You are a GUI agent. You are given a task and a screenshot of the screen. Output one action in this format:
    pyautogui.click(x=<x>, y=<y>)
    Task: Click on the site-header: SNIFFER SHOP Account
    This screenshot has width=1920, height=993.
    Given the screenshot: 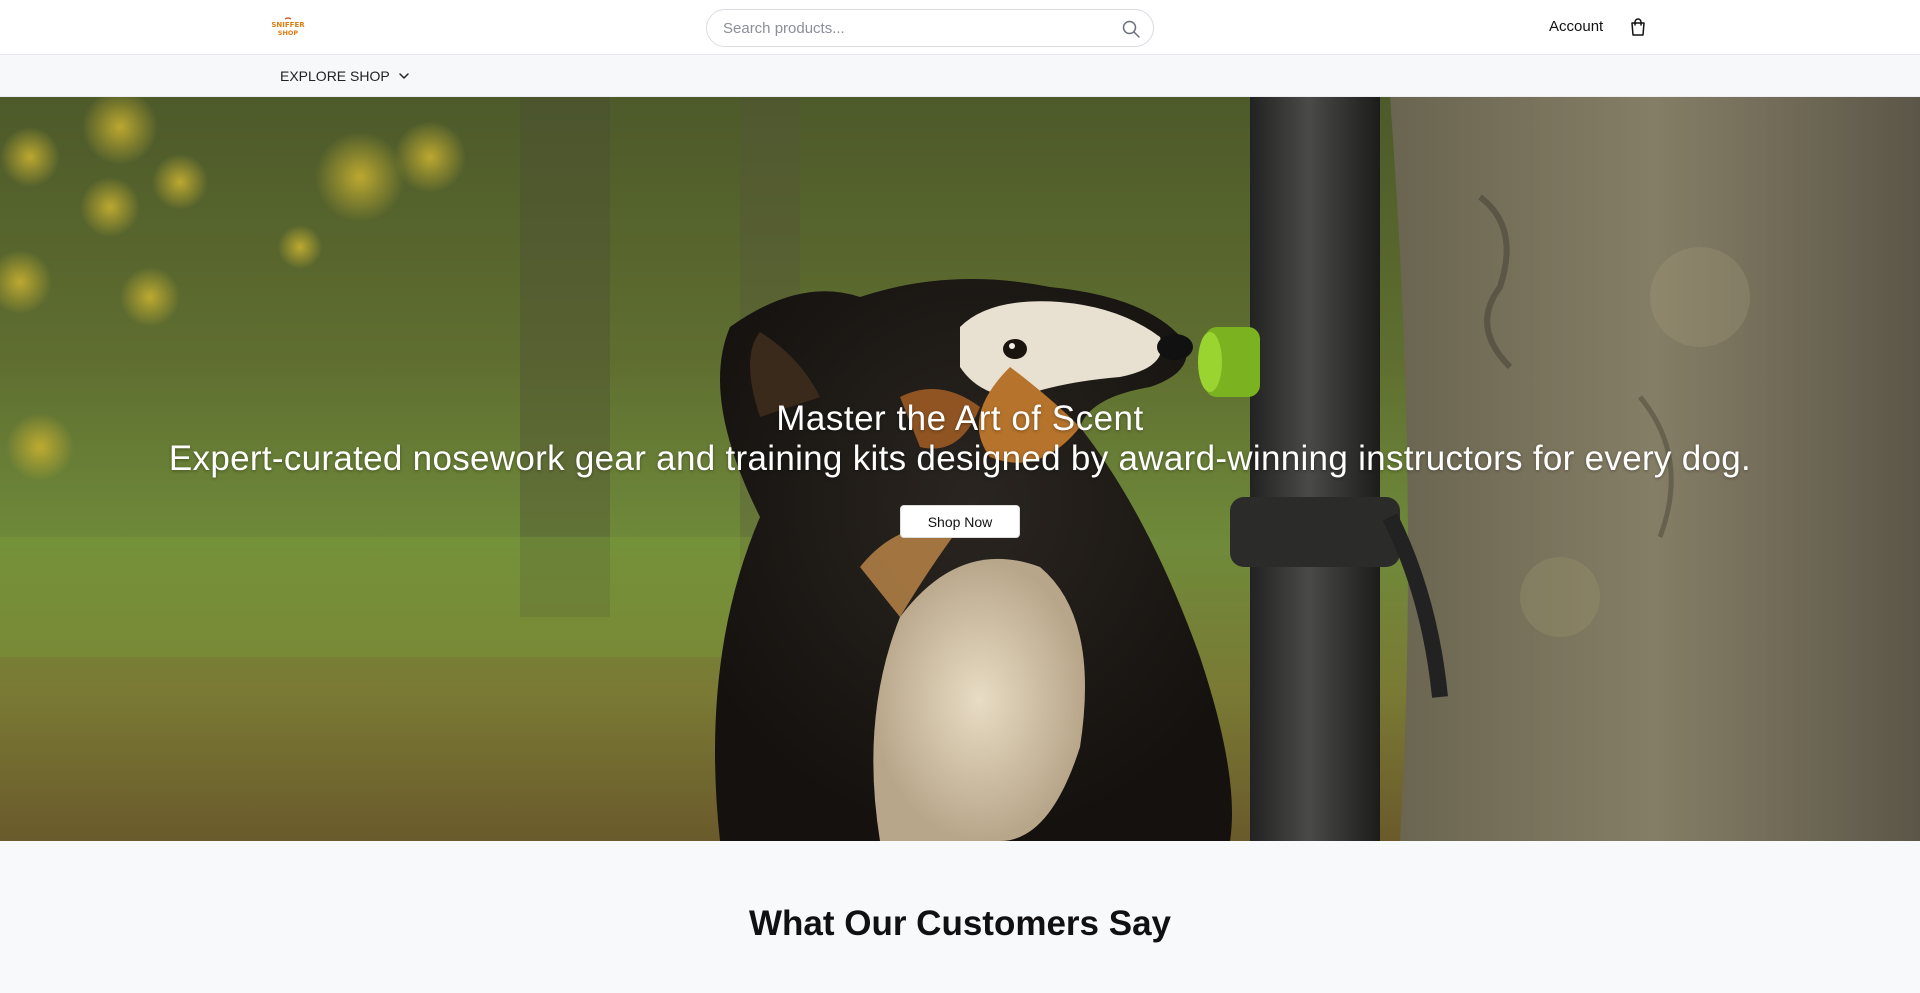 What is the action you would take?
    pyautogui.click(x=960, y=27)
    